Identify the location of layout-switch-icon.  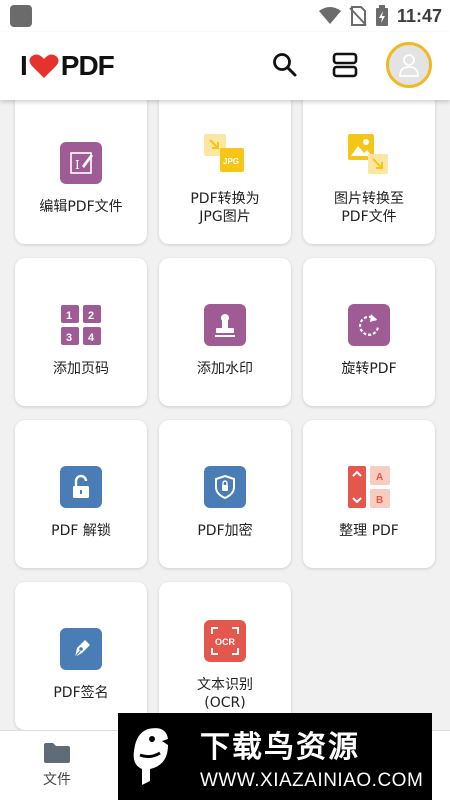
(345, 65).